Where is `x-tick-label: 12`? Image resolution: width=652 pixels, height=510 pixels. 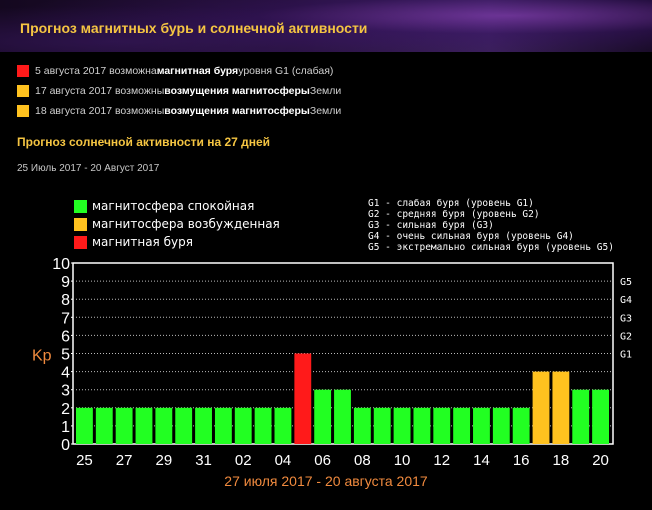
x-tick-label: 12 is located at coordinates (441, 460).